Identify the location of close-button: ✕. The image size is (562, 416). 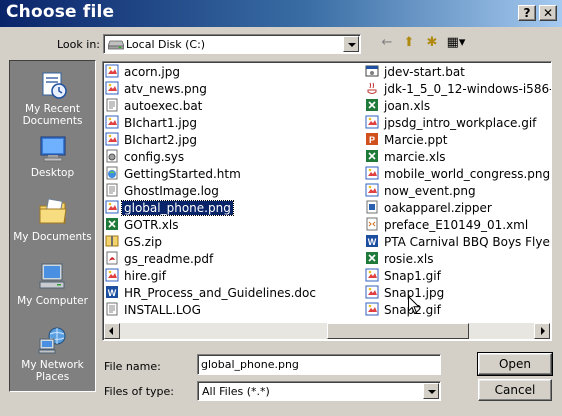
(548, 13).